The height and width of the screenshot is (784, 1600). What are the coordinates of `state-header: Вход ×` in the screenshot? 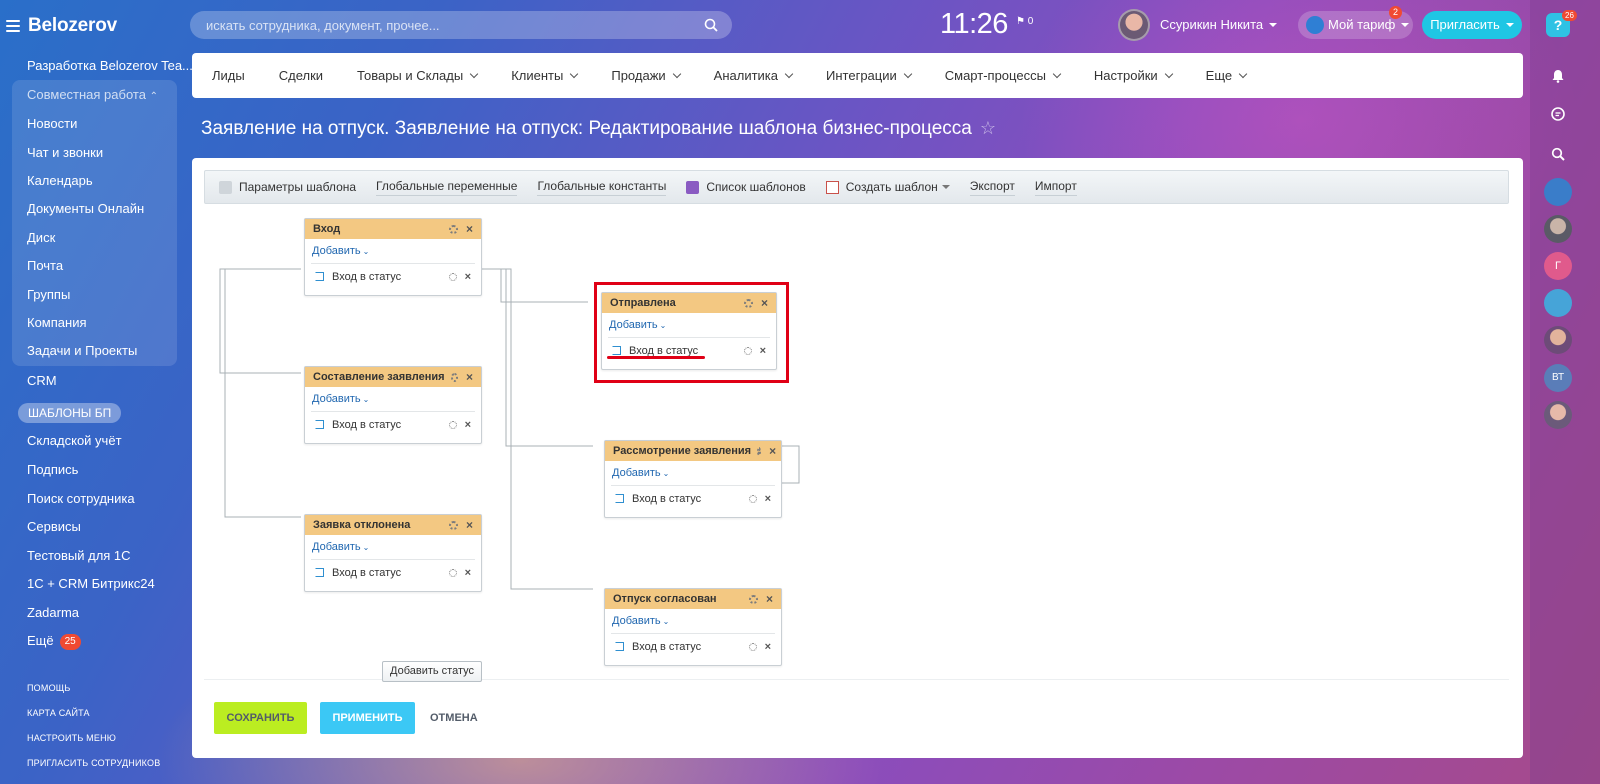 It's located at (393, 229).